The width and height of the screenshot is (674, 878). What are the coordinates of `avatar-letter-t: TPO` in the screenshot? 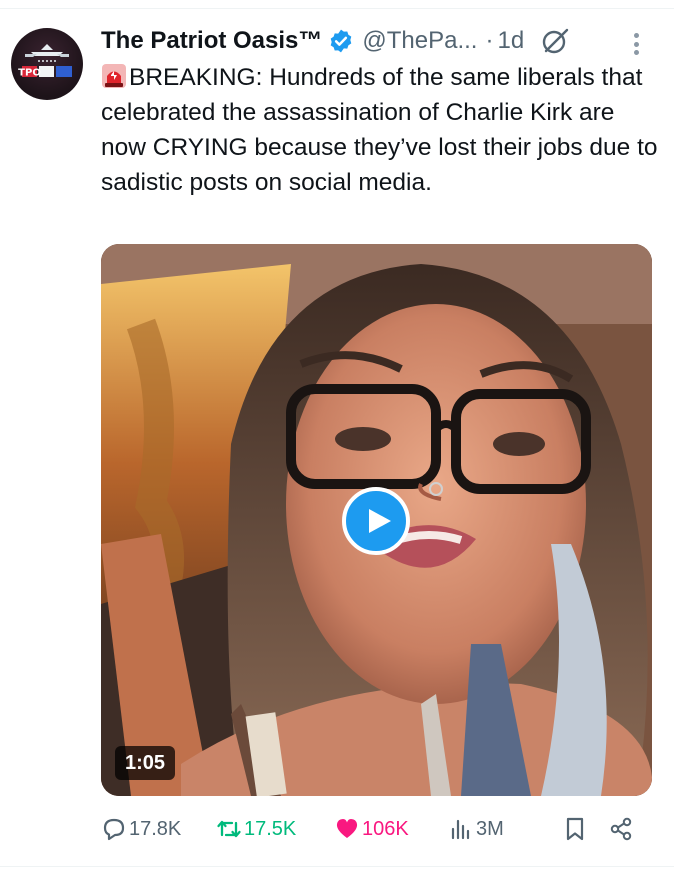 It's located at (29, 73).